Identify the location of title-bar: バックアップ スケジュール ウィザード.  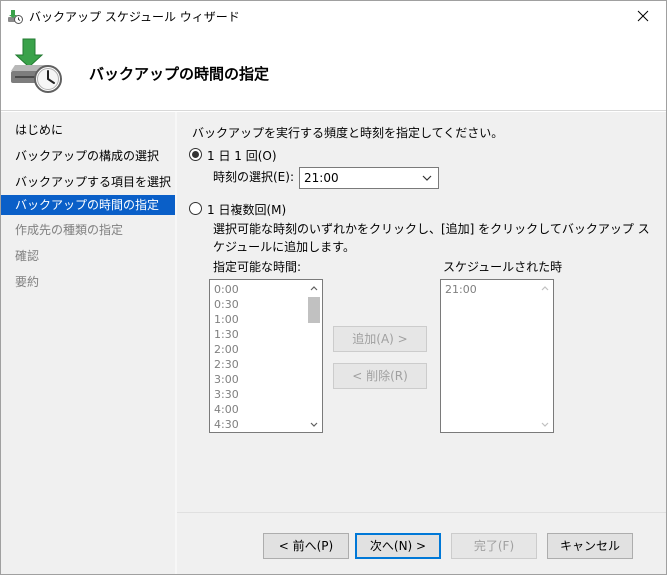
(333, 16).